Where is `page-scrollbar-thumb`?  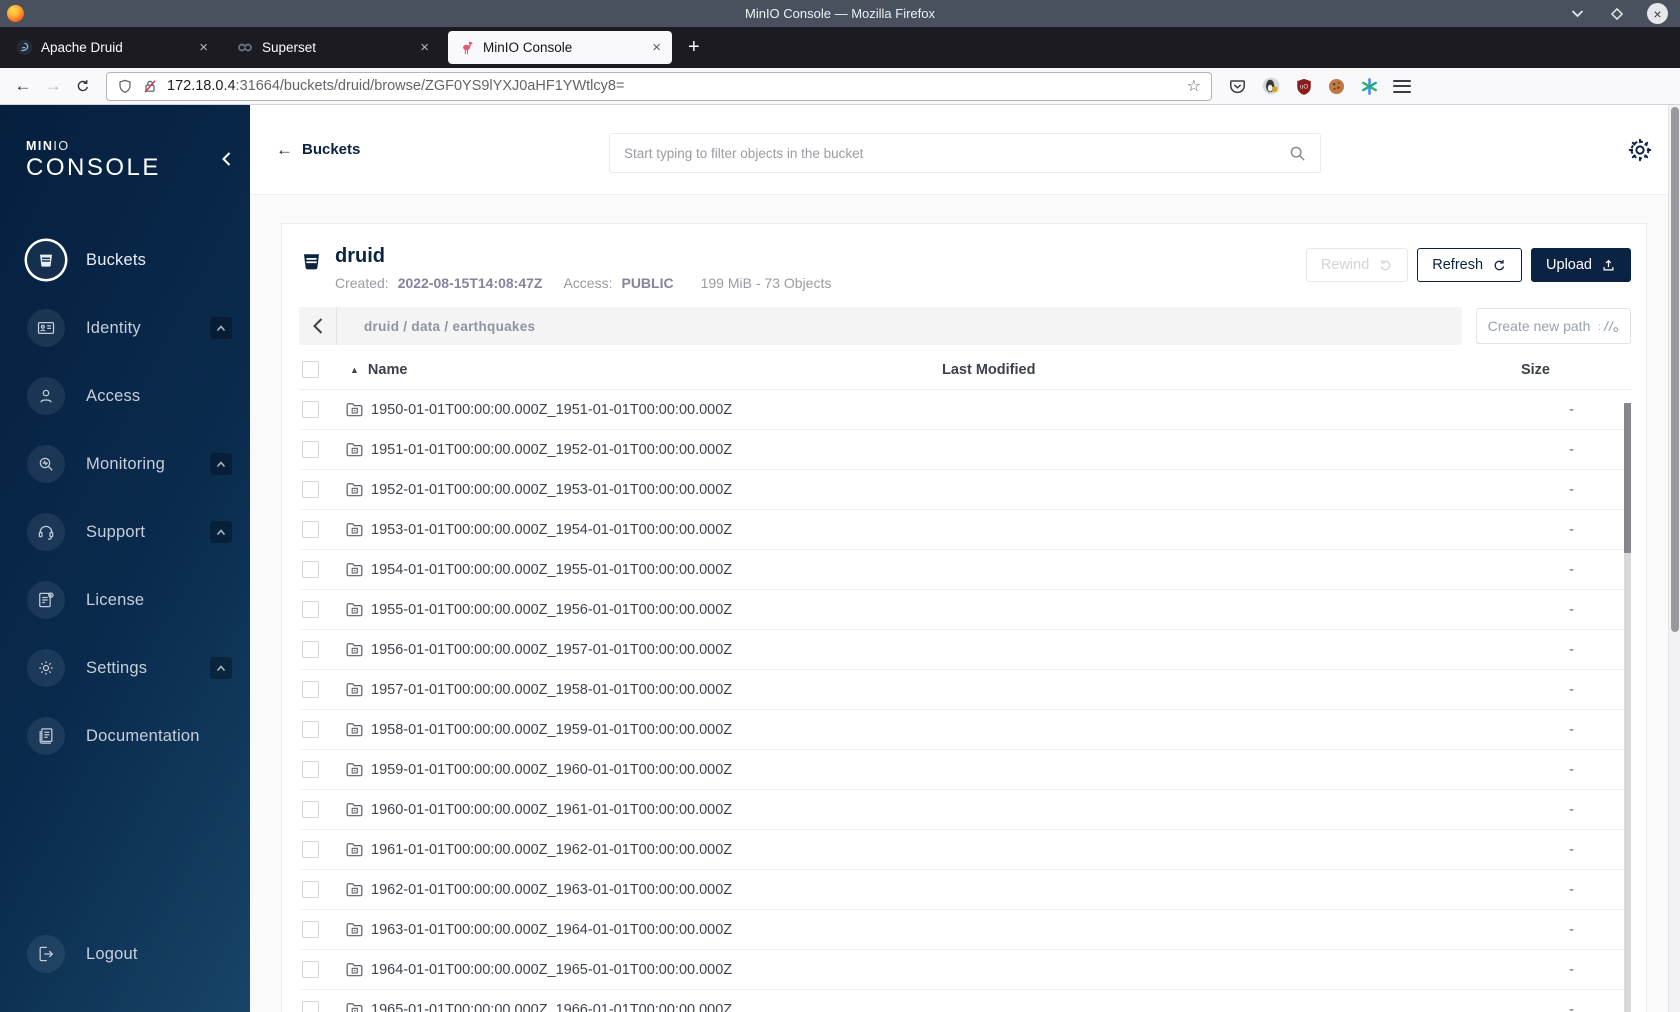
page-scrollbar-thumb is located at coordinates (1675, 369).